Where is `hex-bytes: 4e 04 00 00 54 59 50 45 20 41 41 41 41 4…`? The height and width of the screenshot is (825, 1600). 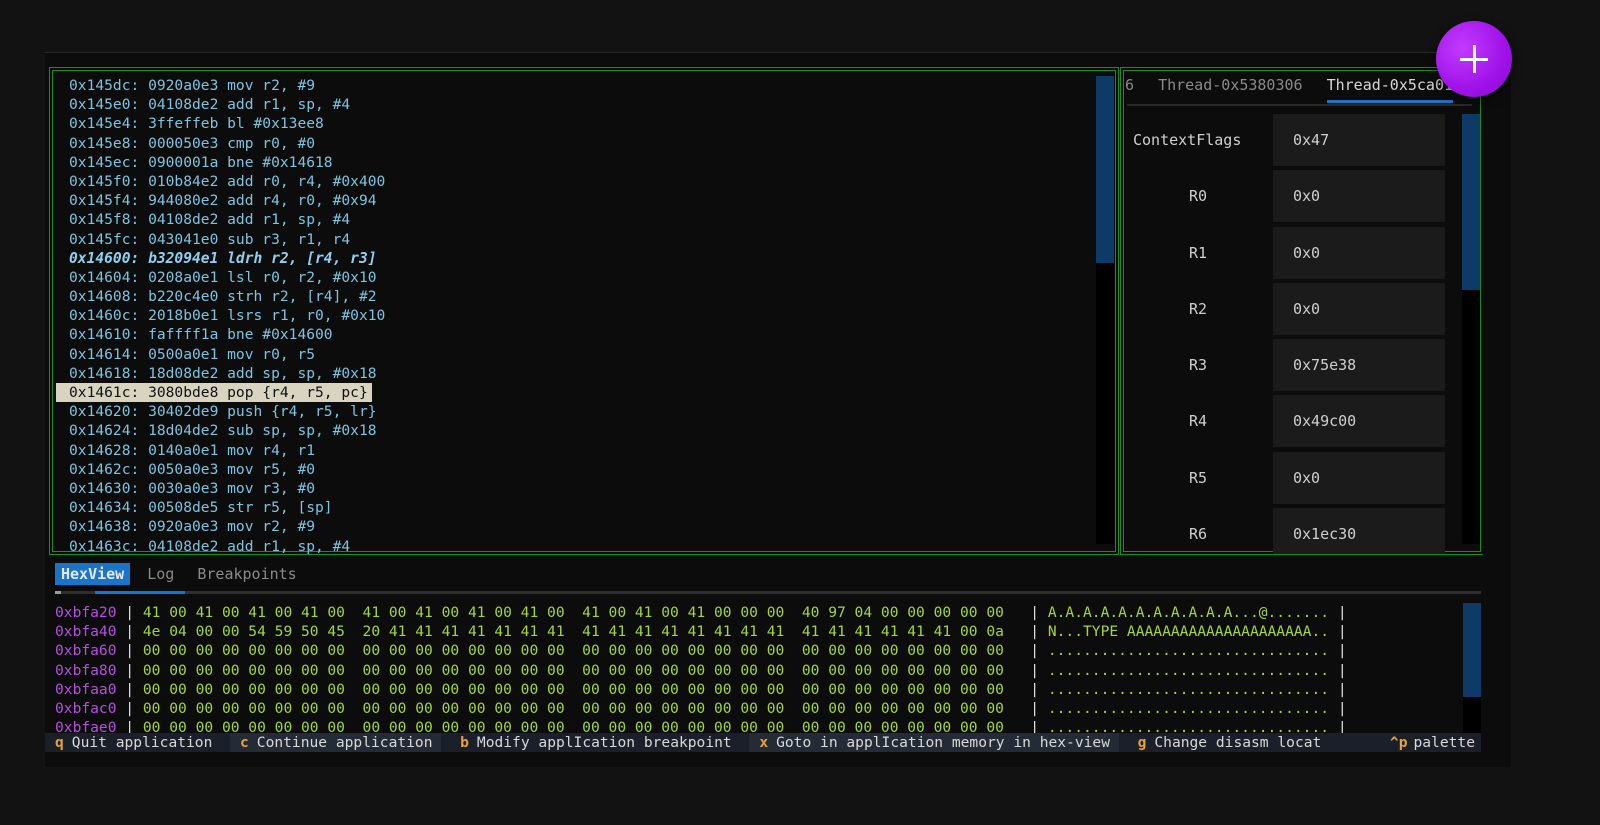
hex-bytes: 4e 04 00 00 54 59 50 45 20 41 41 41 41 4… is located at coordinates (573, 632).